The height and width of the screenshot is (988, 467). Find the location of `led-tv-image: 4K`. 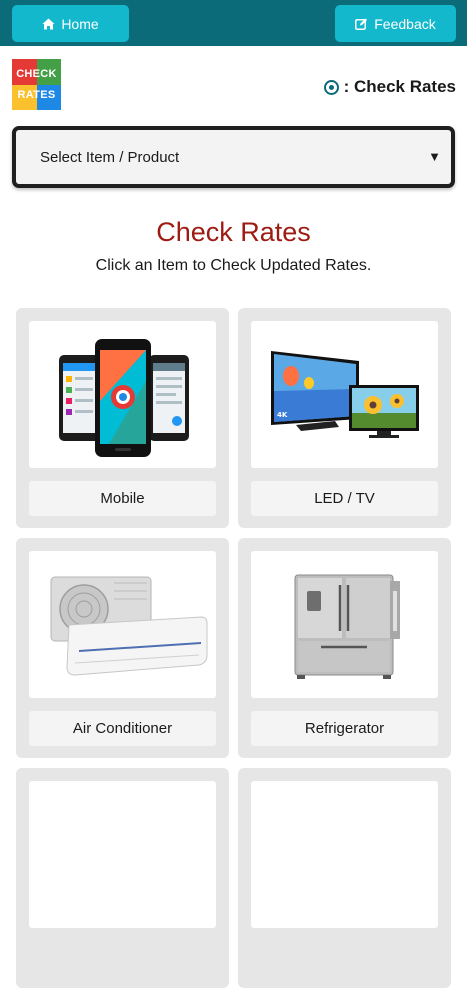

led-tv-image: 4K is located at coordinates (344, 394).